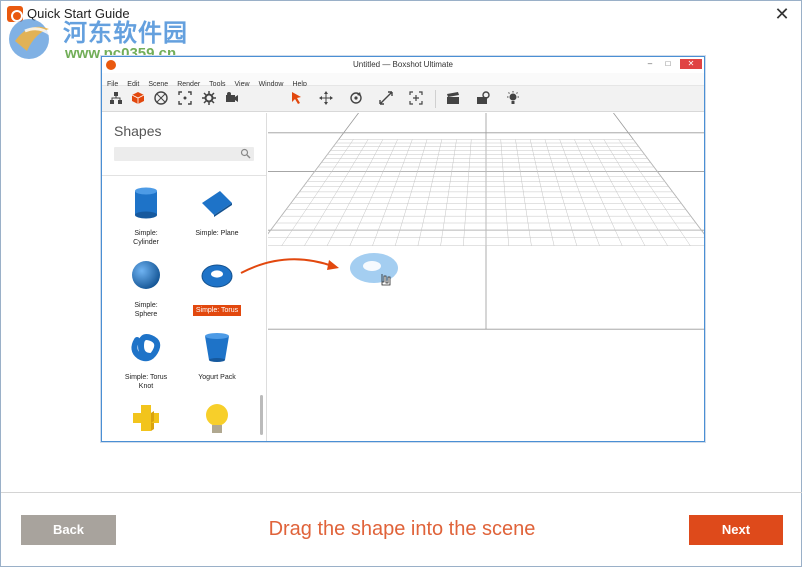 This screenshot has width=802, height=567. Describe the element at coordinates (217, 276) in the screenshot. I see `torus-icon` at that location.